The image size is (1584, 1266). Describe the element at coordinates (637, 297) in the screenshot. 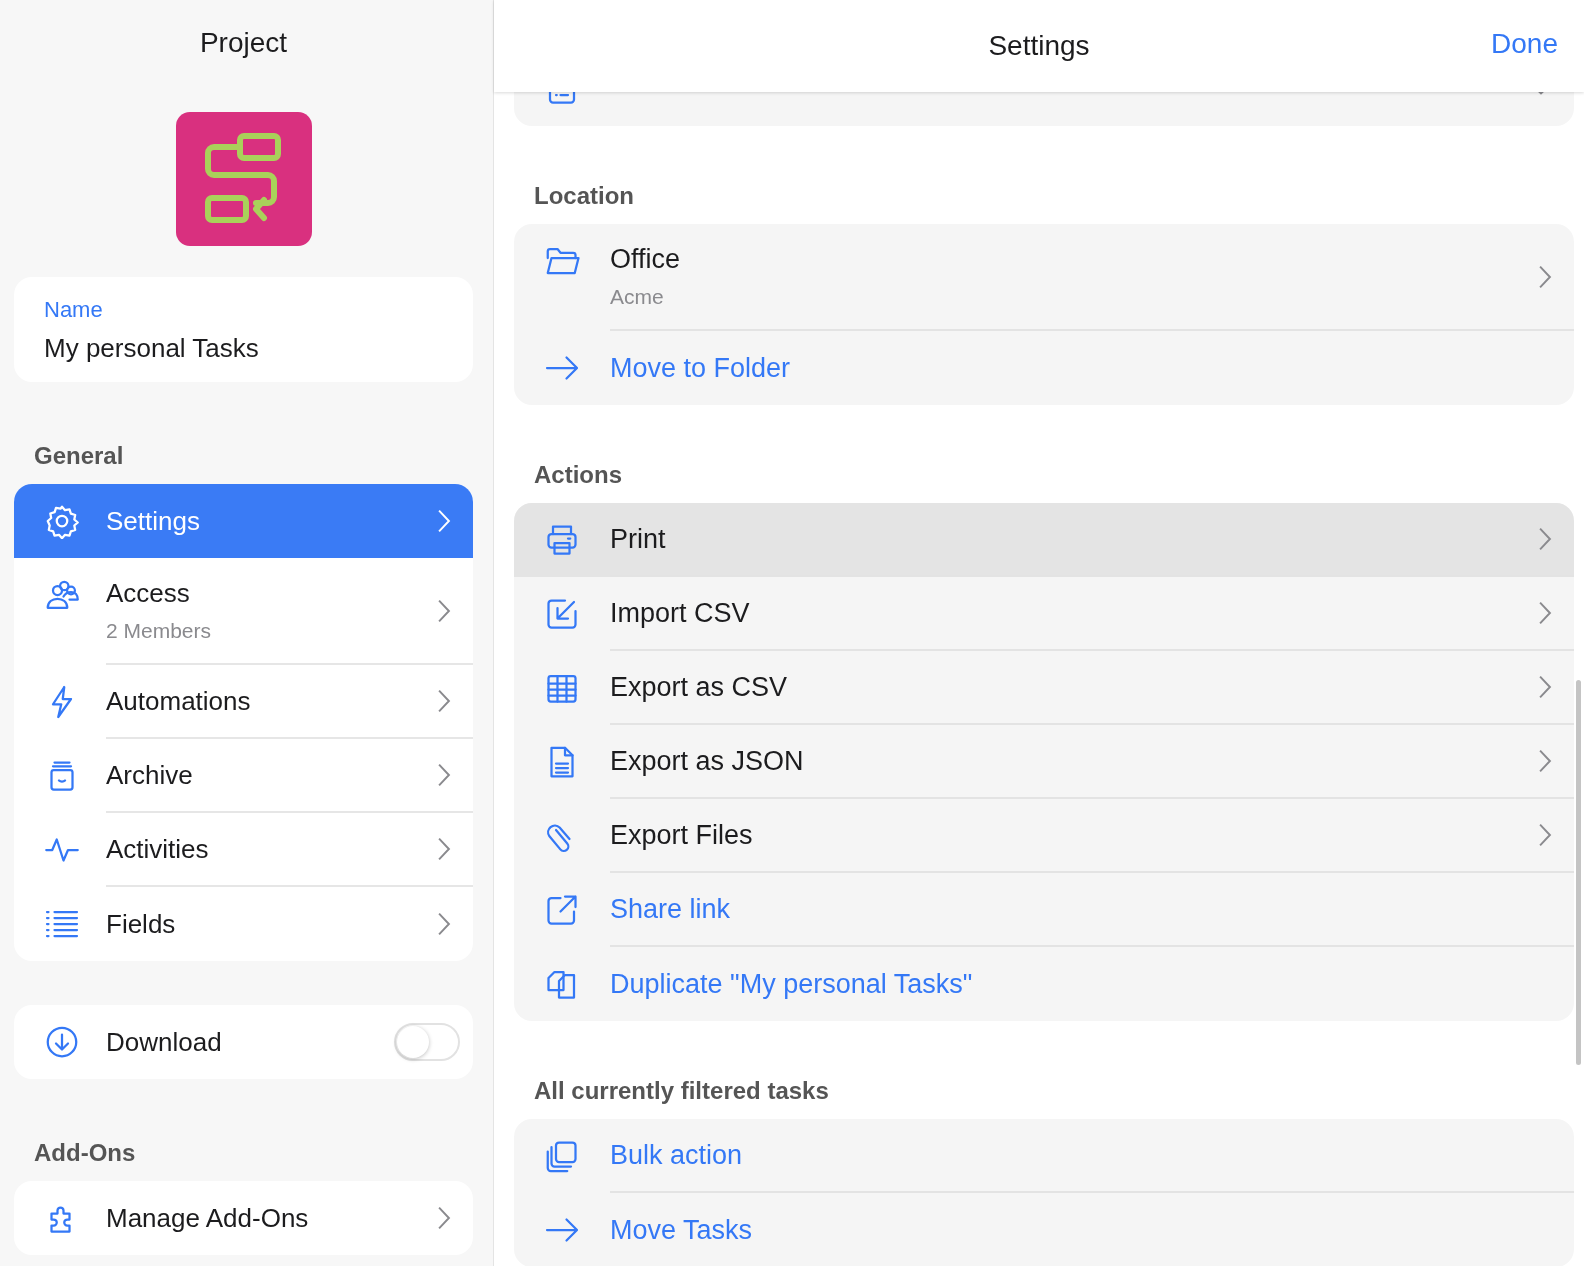

I see `item-subtitle: Acme` at that location.